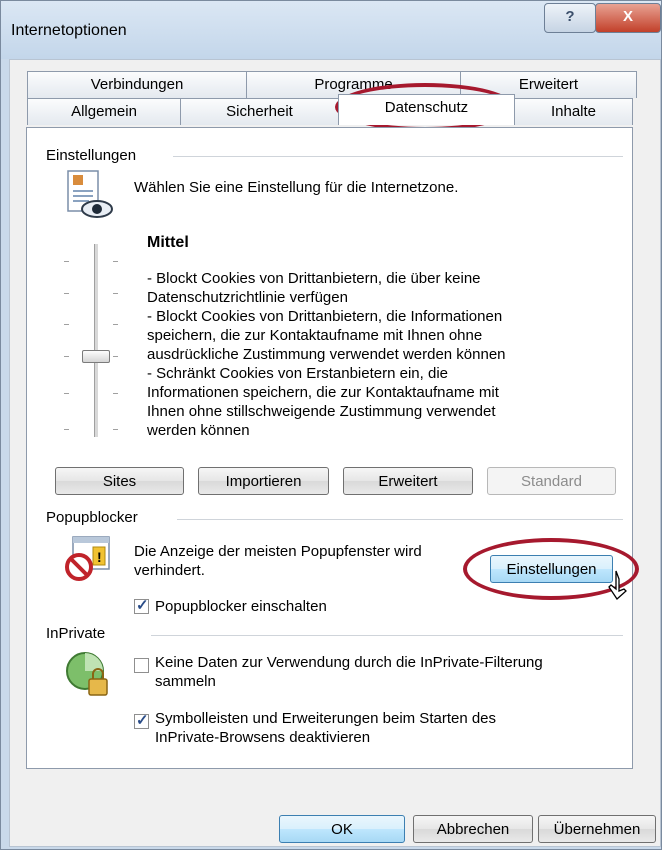  What do you see at coordinates (387, 635) in the screenshot?
I see `inprivate-divider` at bounding box center [387, 635].